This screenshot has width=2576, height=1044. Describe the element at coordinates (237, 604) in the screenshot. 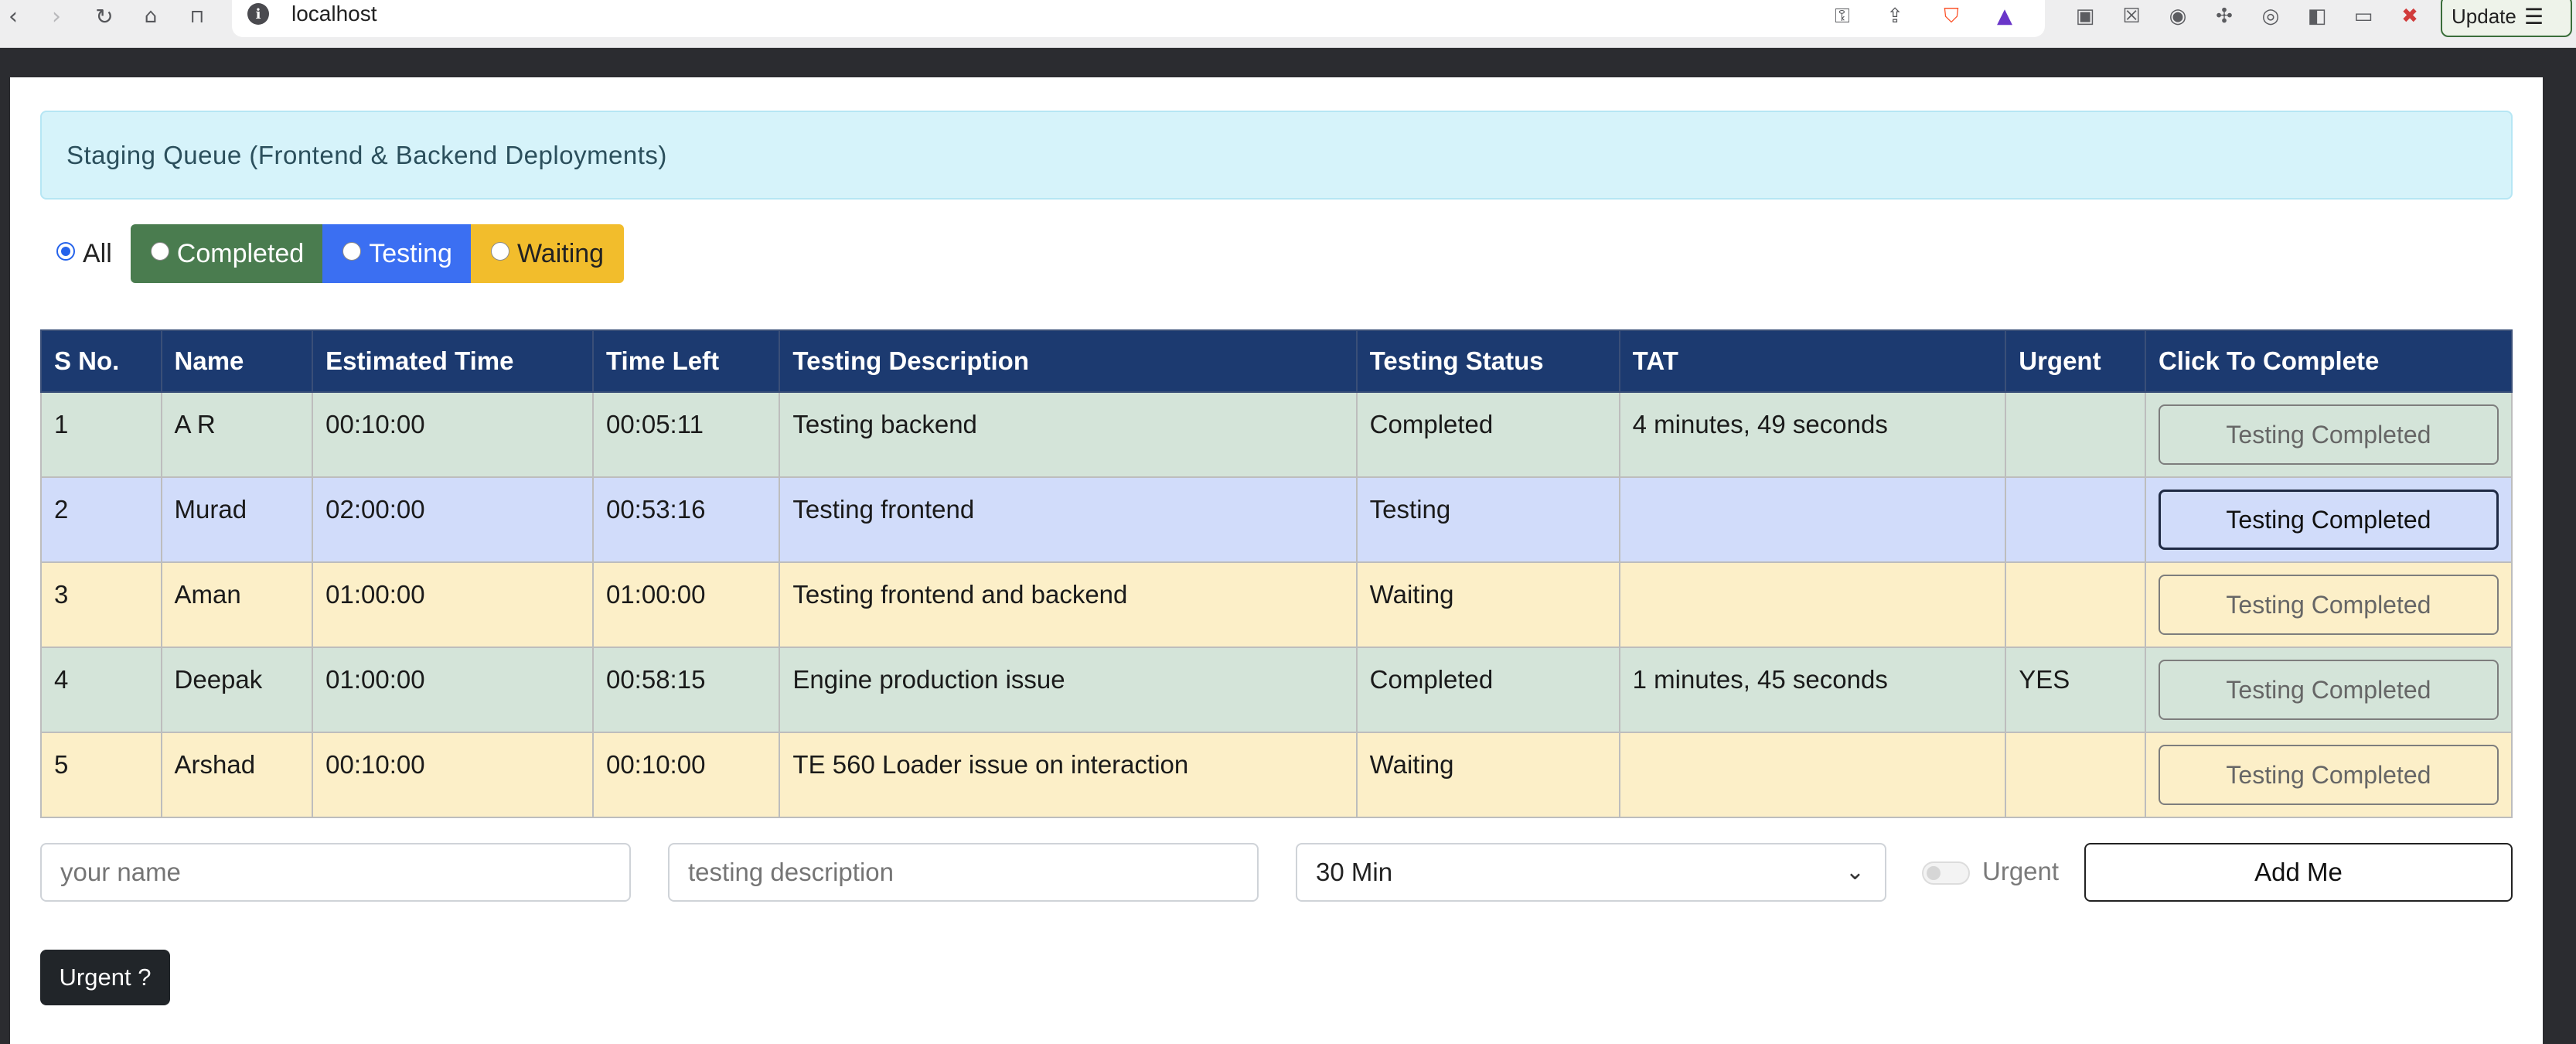

I see `cell-name: Aman` at that location.